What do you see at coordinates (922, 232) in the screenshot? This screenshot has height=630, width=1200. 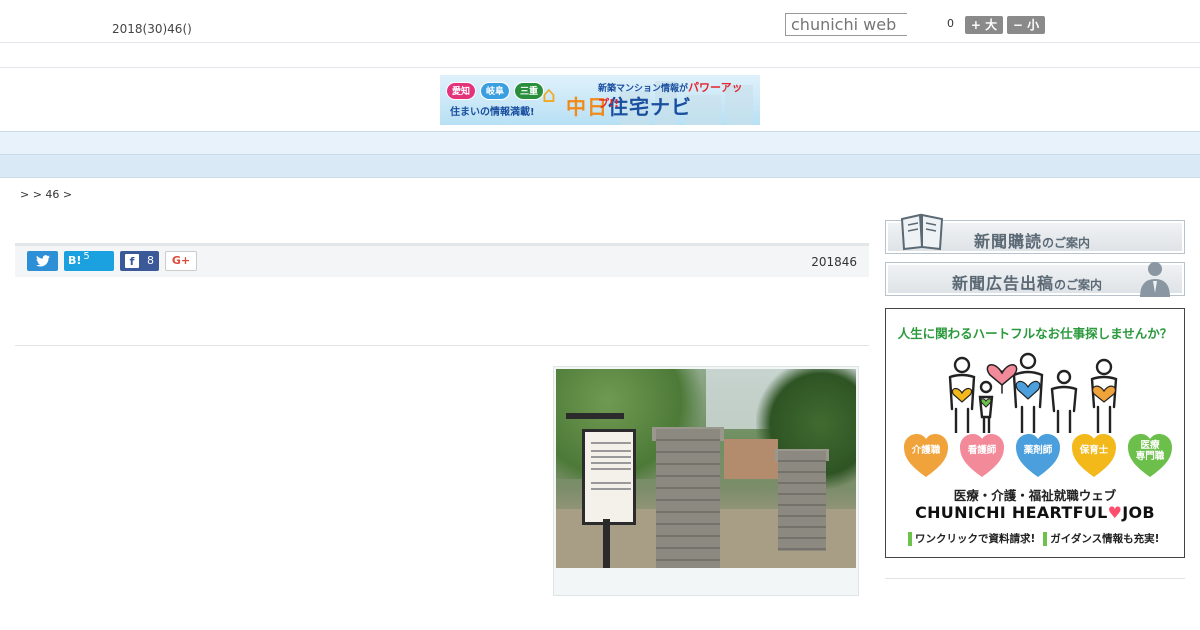 I see `book-icon` at bounding box center [922, 232].